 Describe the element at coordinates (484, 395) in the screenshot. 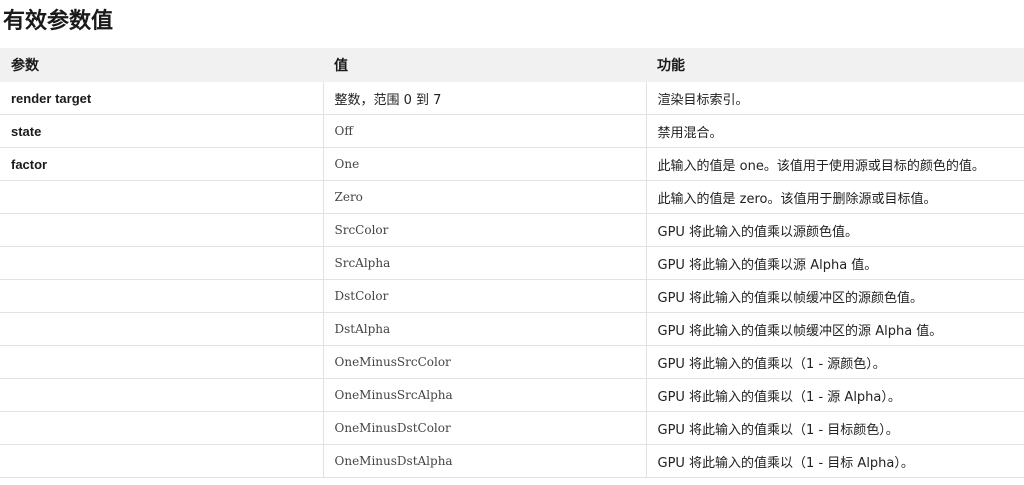

I see `value-cell: OneMinusSrcAlpha` at that location.